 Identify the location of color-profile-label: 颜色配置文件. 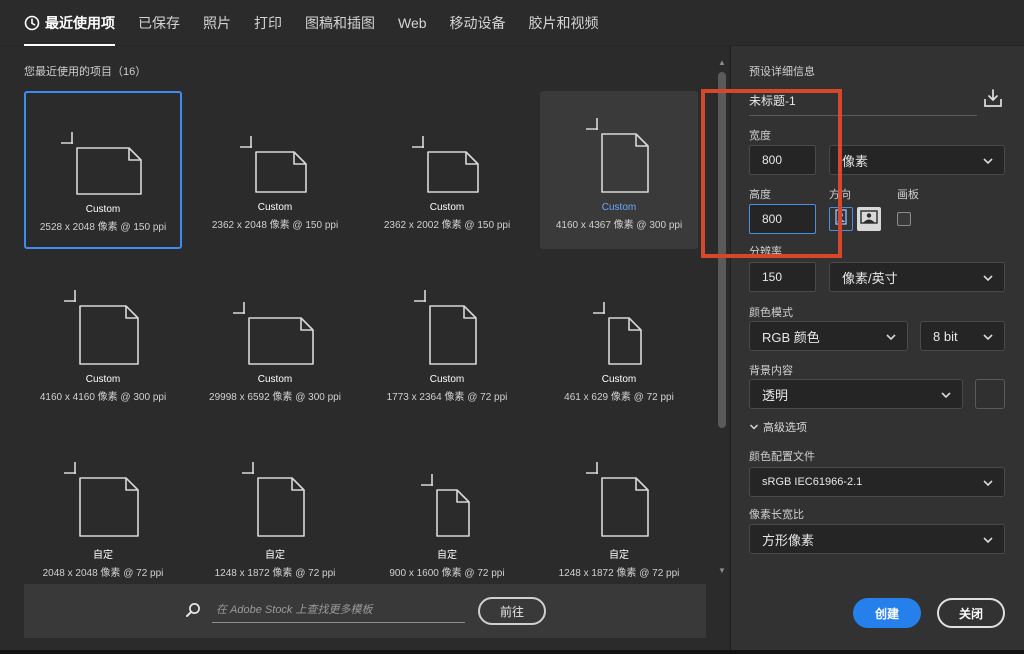
(782, 457).